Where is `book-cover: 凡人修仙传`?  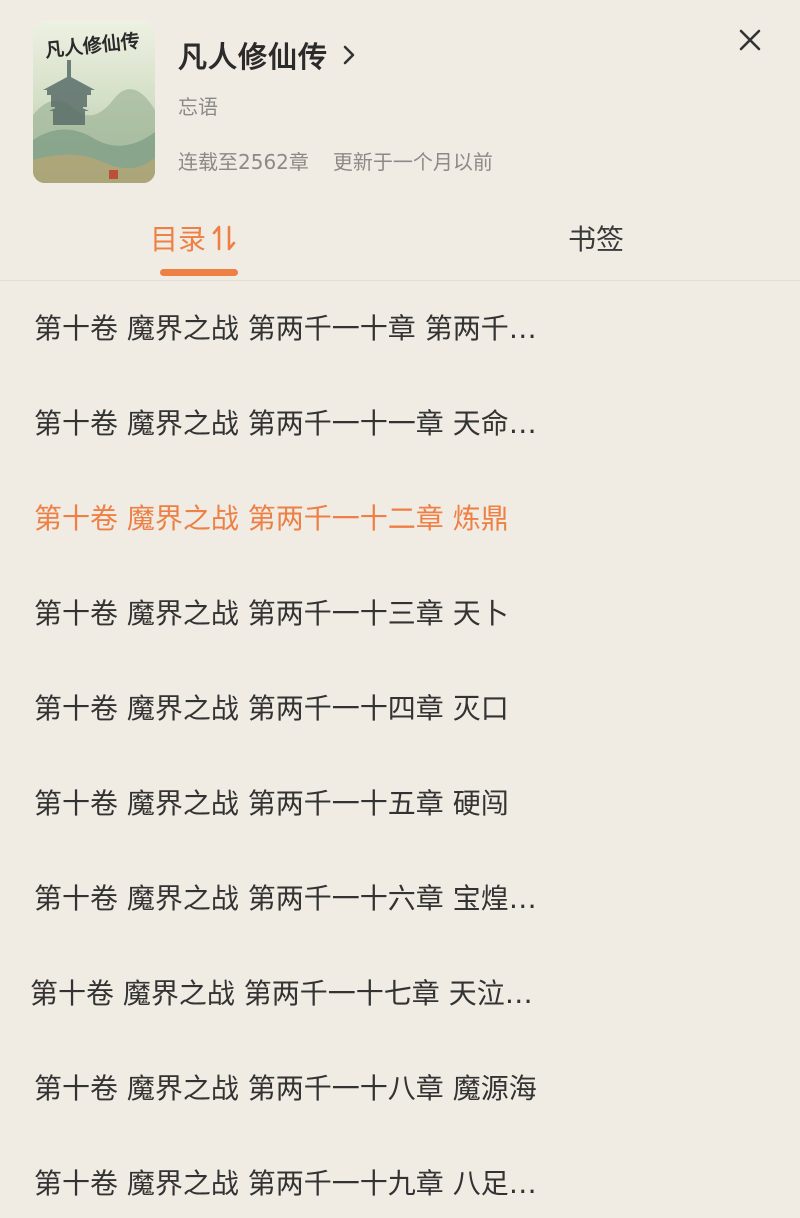 book-cover: 凡人修仙传 is located at coordinates (94, 101).